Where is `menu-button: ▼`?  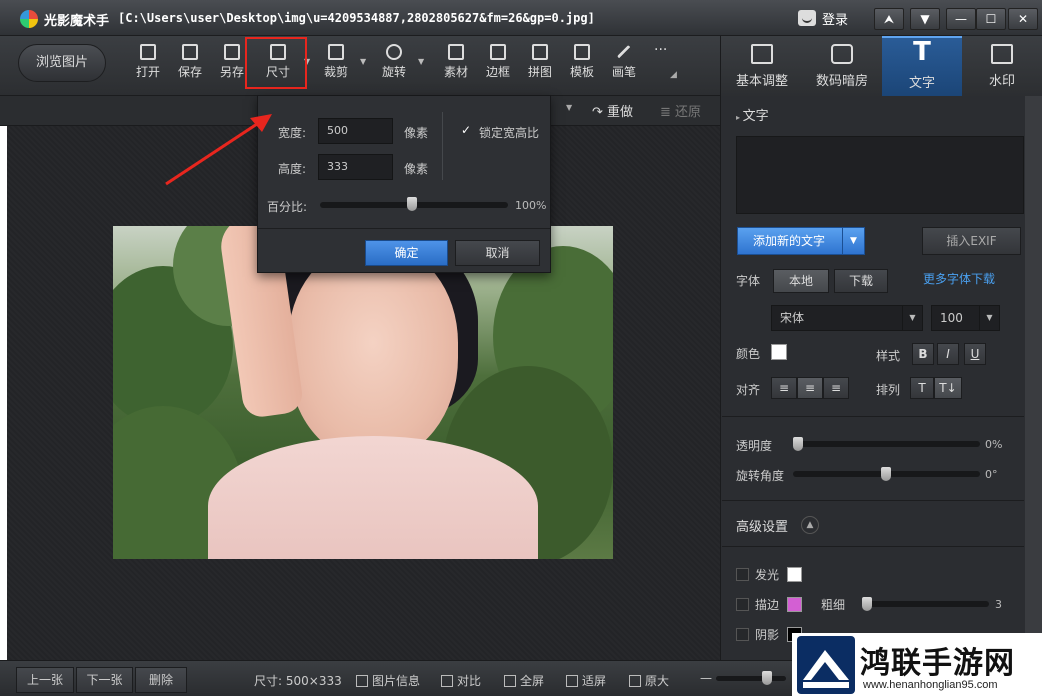 menu-button: ▼ is located at coordinates (925, 19).